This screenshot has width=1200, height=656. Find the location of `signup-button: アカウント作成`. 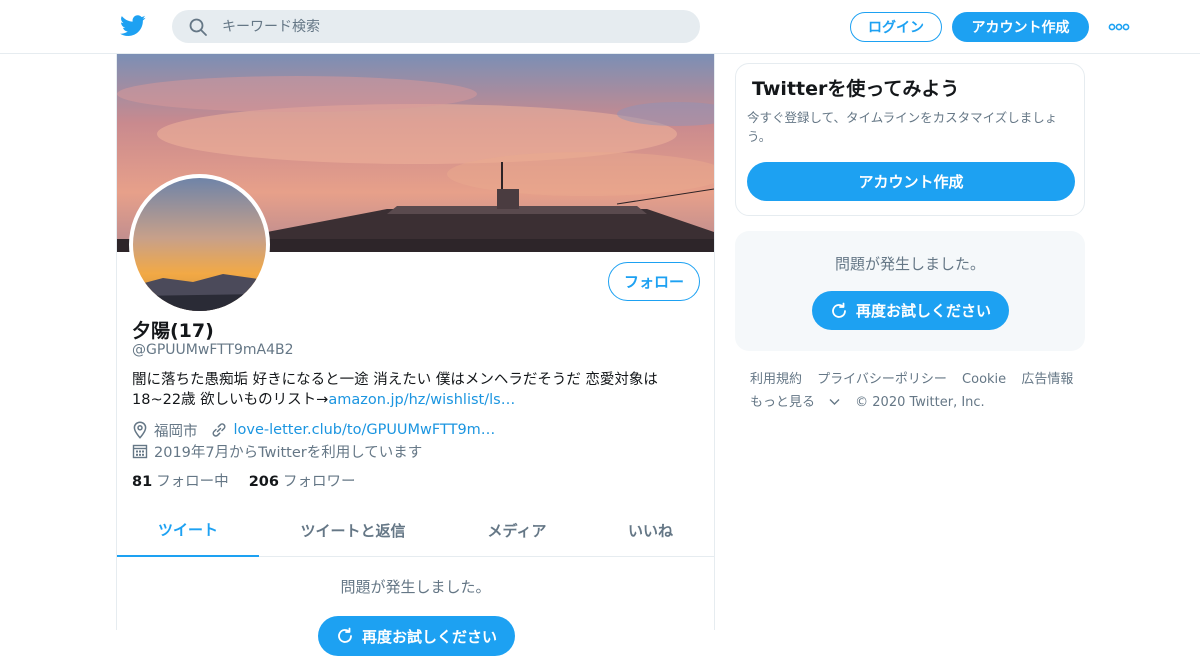

signup-button: アカウント作成 is located at coordinates (1020, 27).